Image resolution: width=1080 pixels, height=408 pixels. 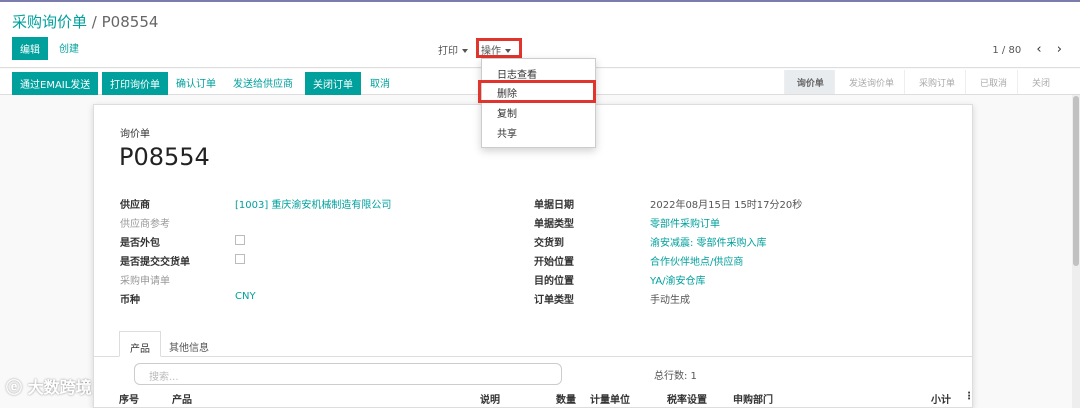 I want to click on submit-delivery-checkbox, so click(x=240, y=259).